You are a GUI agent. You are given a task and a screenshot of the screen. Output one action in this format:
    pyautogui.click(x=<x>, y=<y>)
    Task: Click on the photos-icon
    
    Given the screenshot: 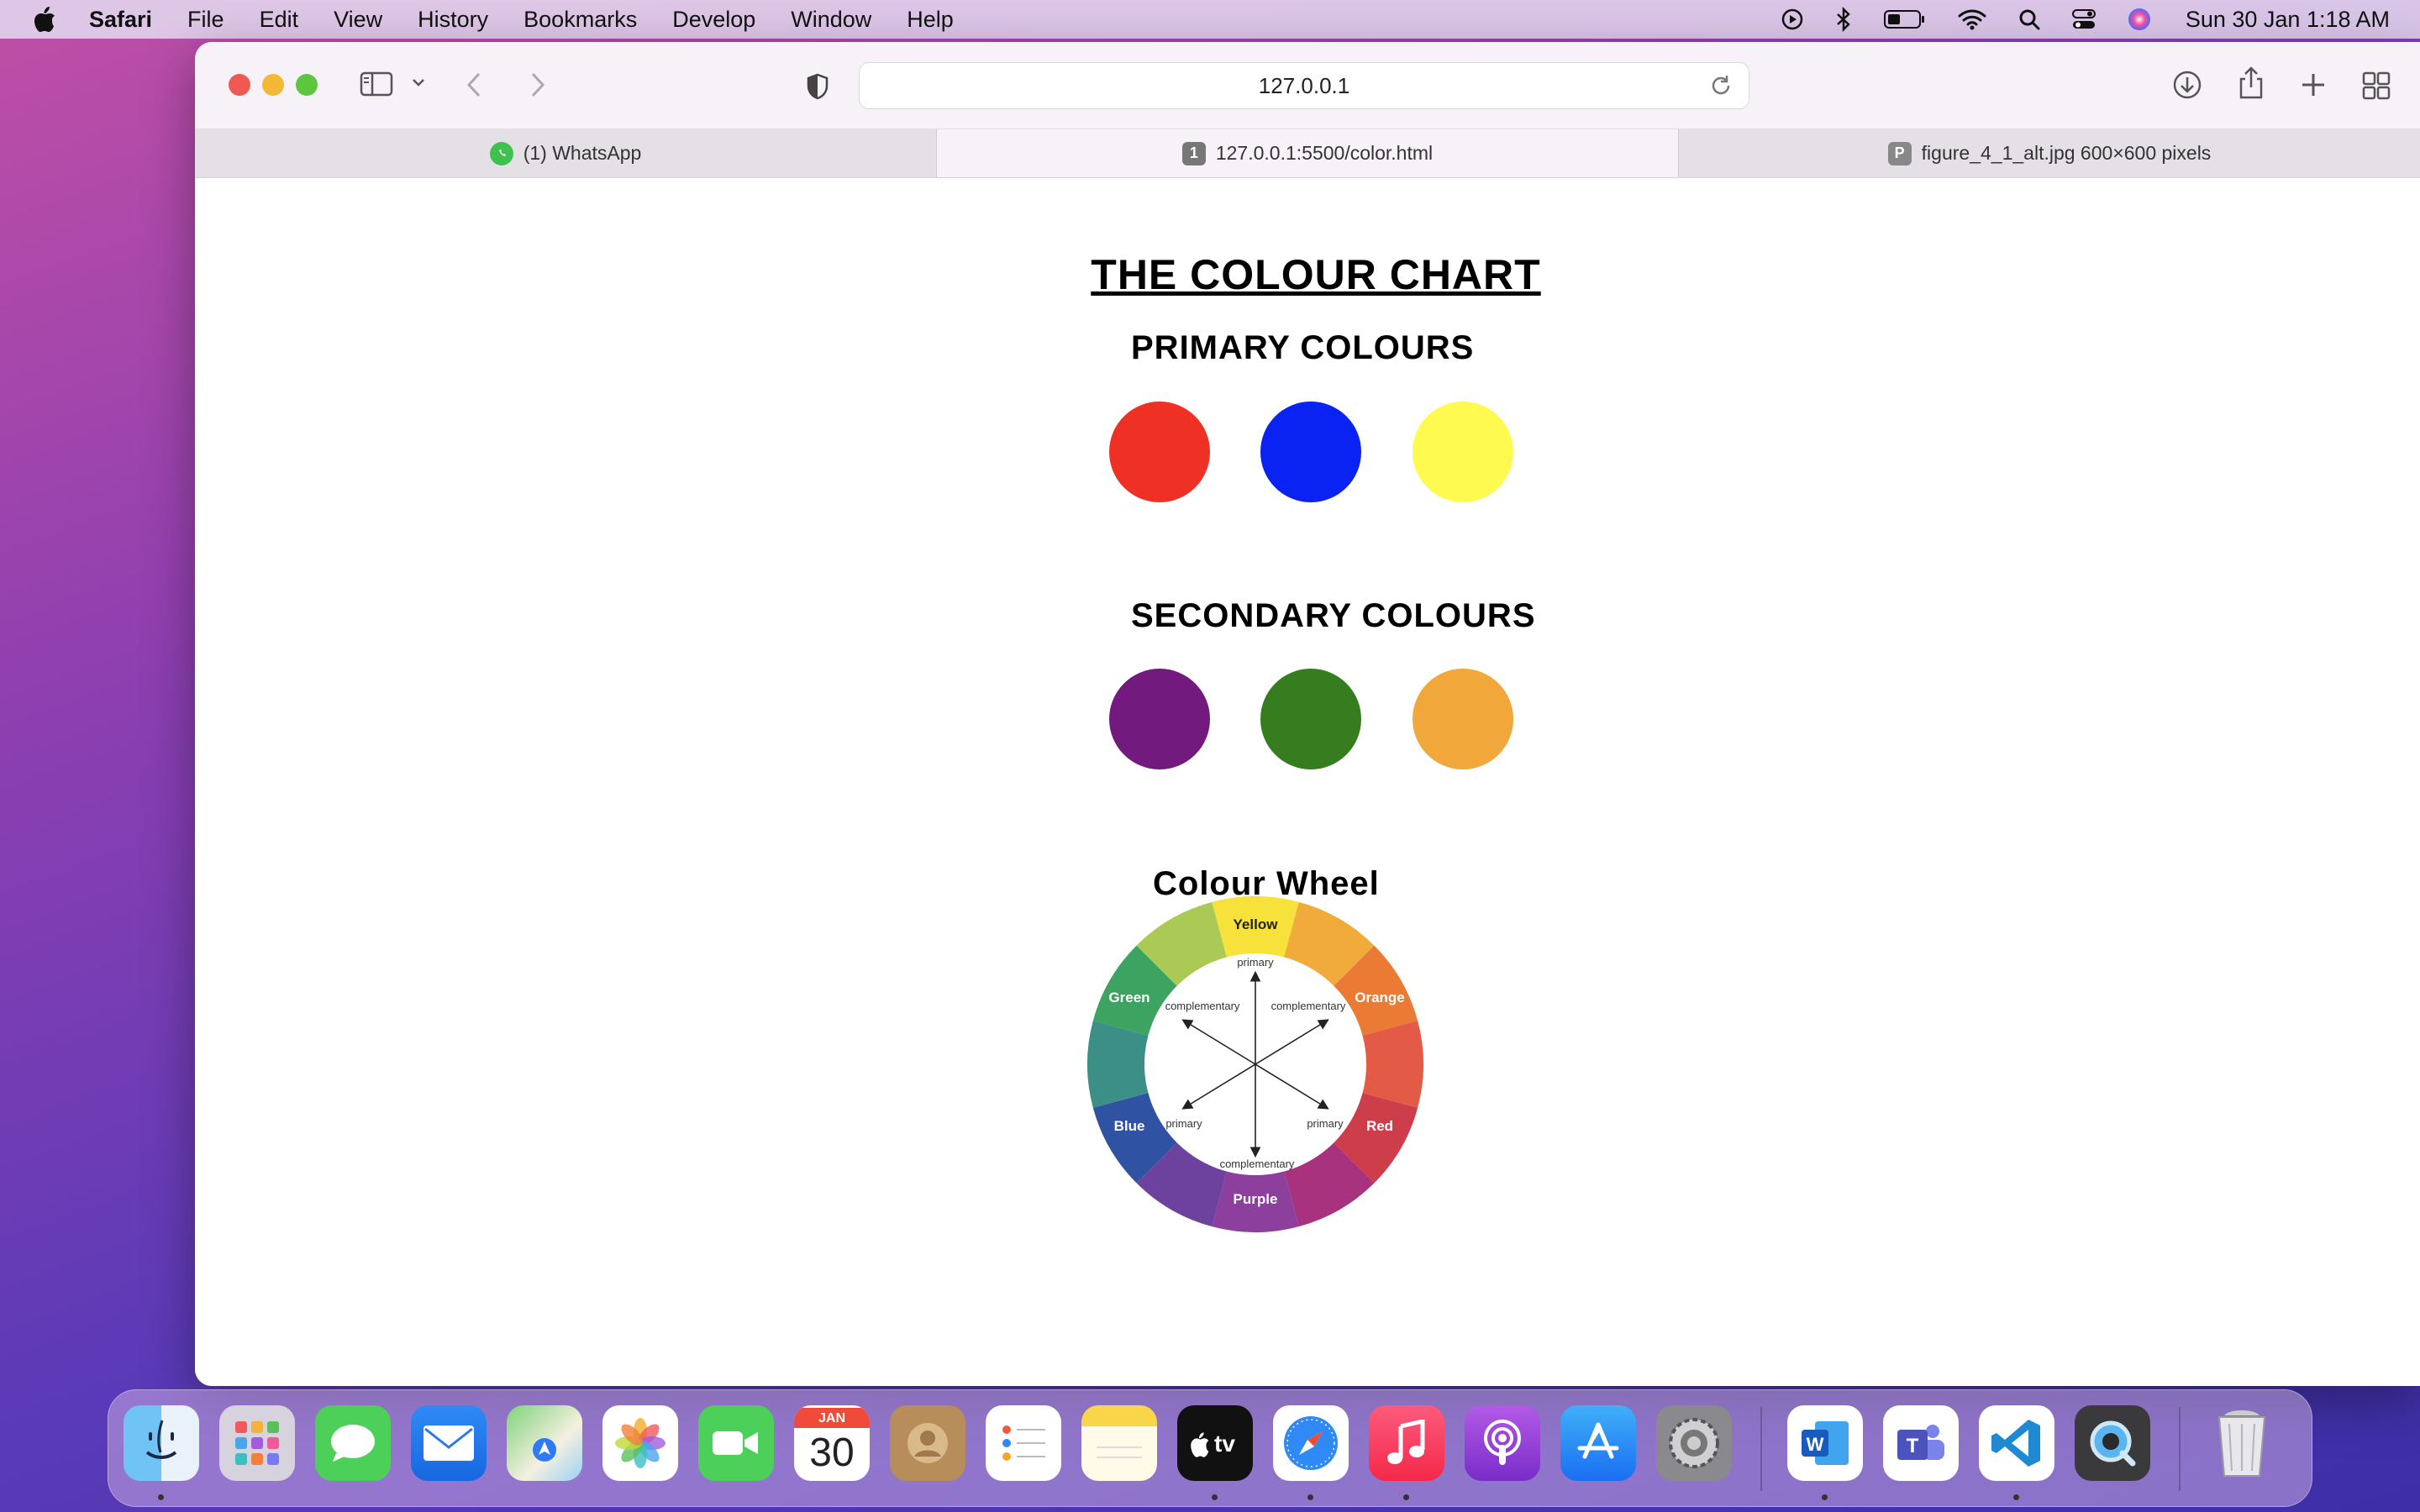 What is the action you would take?
    pyautogui.click(x=640, y=1443)
    